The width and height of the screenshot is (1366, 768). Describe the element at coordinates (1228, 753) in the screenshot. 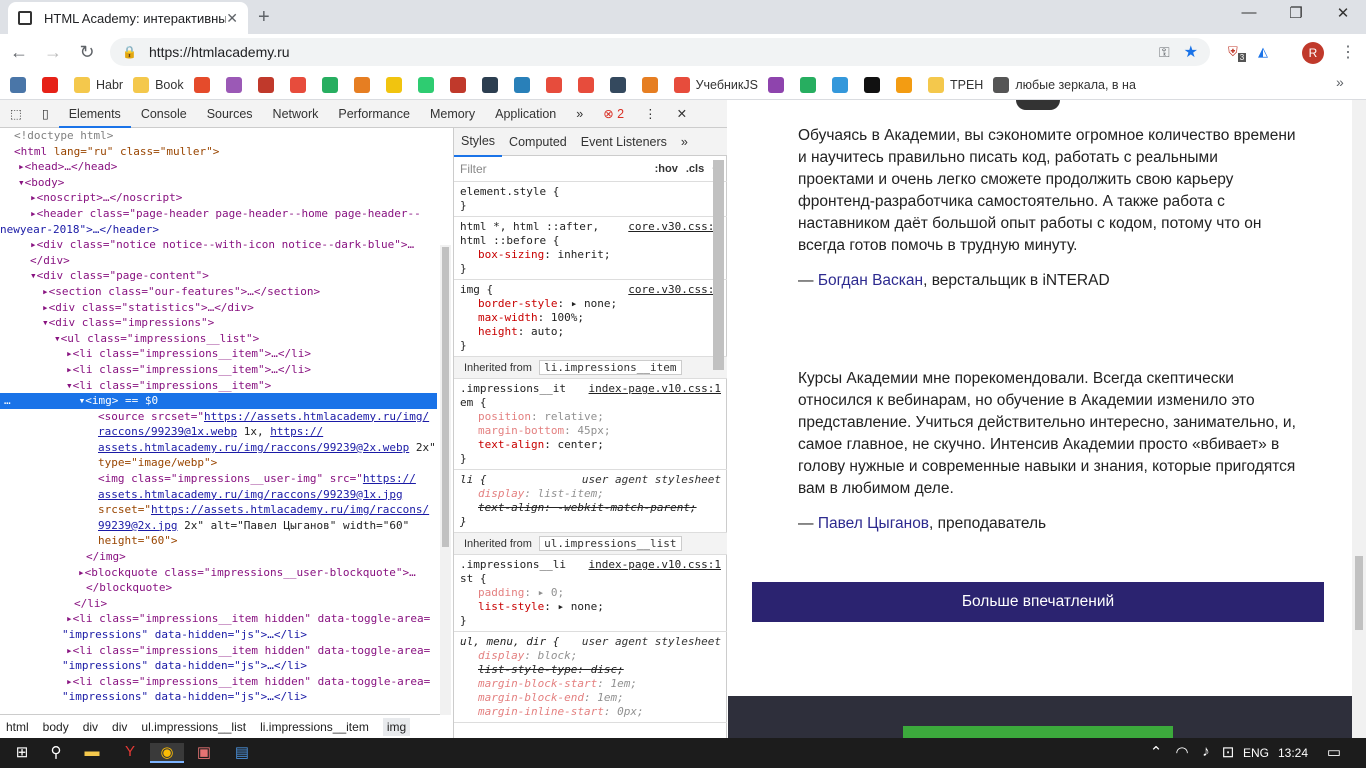

I see `ime-icon: ⊡` at that location.